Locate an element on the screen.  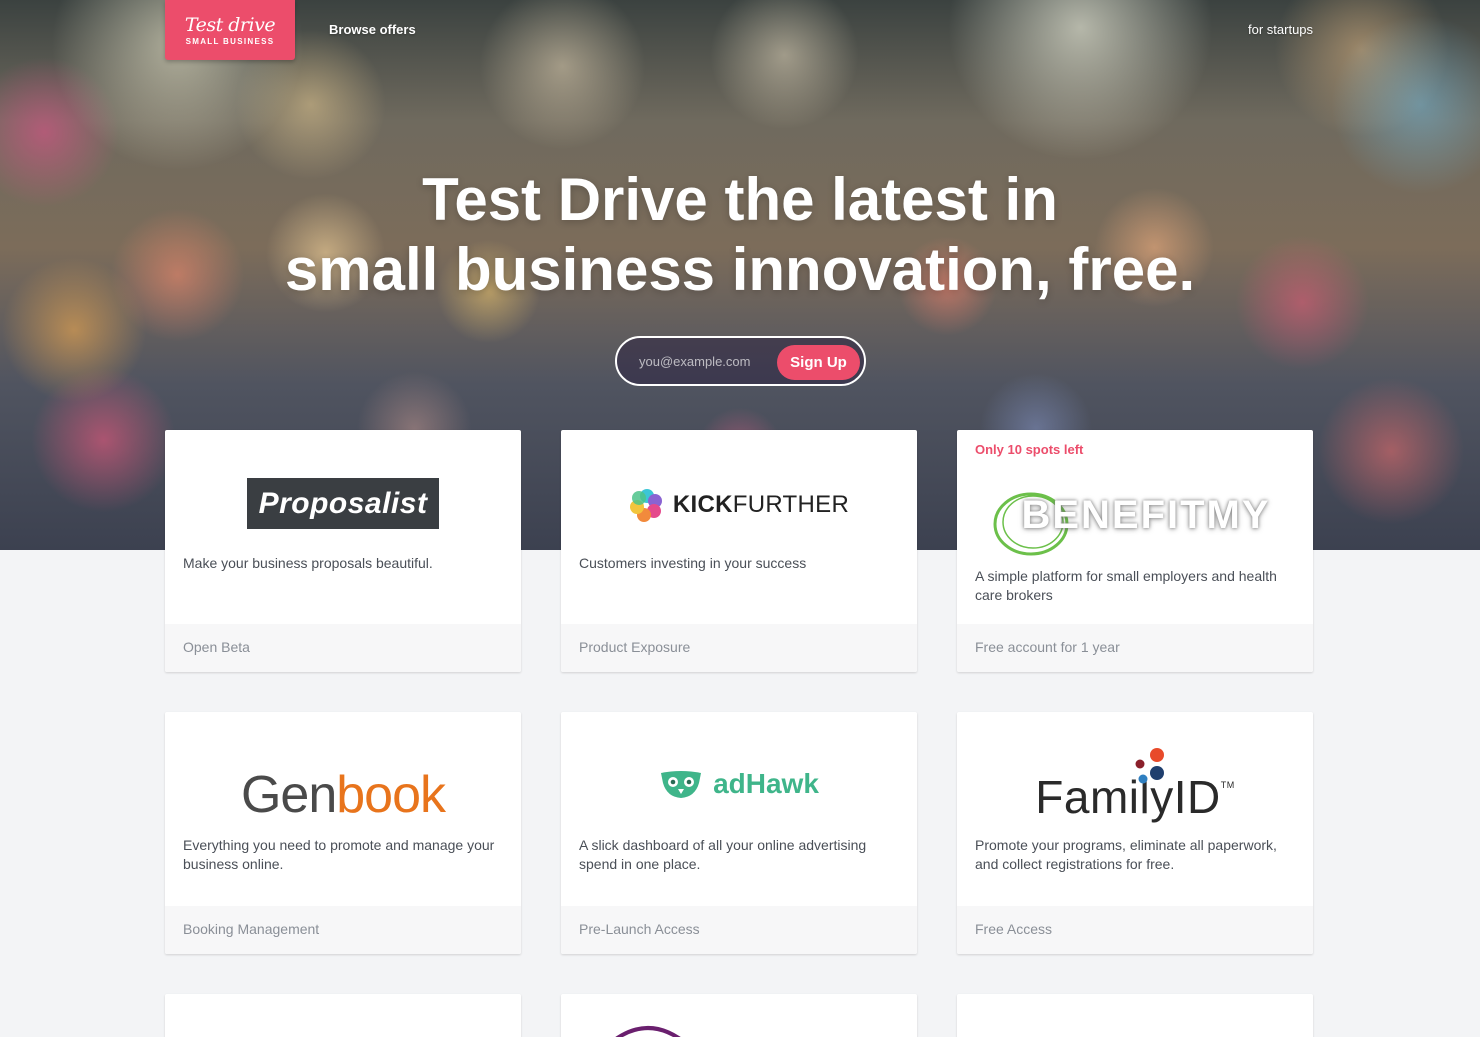
offer-logo: FamilyIDTM is located at coordinates (1135, 786).